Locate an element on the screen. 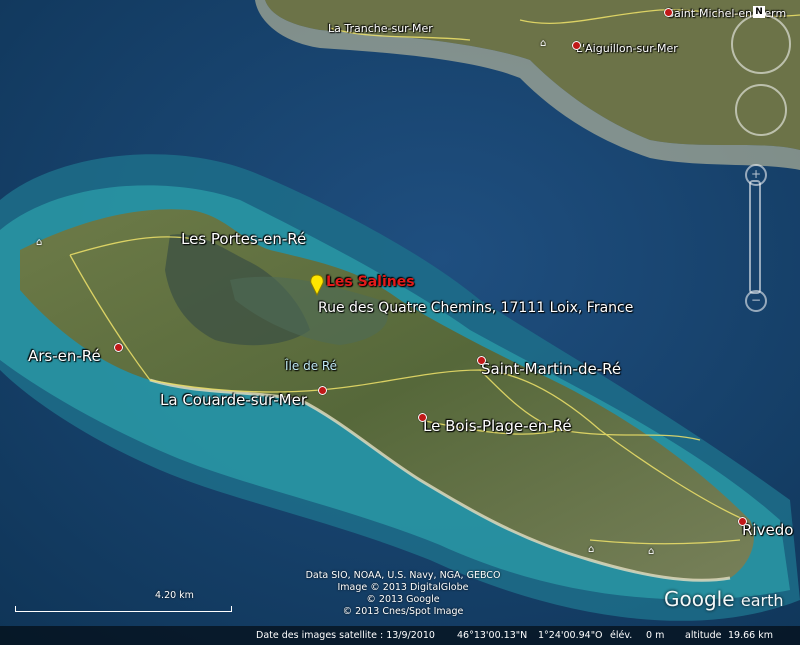  credit-line: © 2013 Cnes/Spot Image is located at coordinates (403, 611).